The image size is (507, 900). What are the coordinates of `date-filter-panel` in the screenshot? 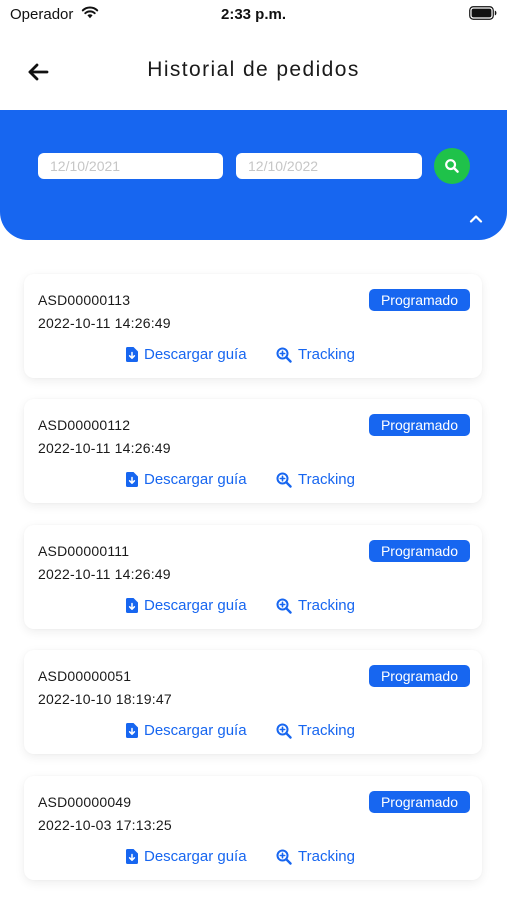 It's located at (253, 175).